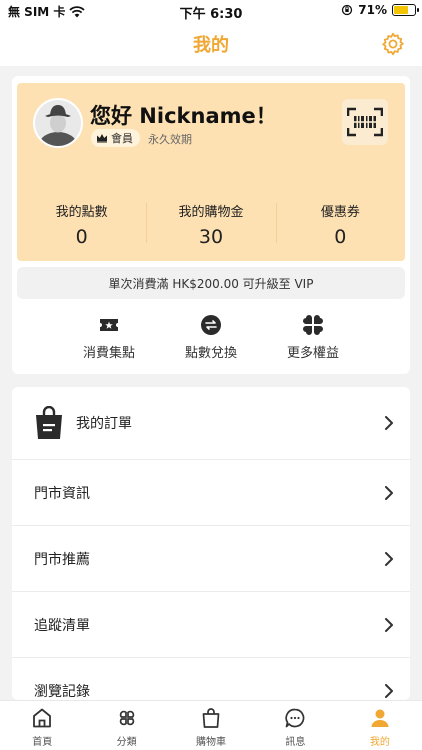 This screenshot has width=422, height=750. What do you see at coordinates (401, 10) in the screenshot?
I see `battery-fill` at bounding box center [401, 10].